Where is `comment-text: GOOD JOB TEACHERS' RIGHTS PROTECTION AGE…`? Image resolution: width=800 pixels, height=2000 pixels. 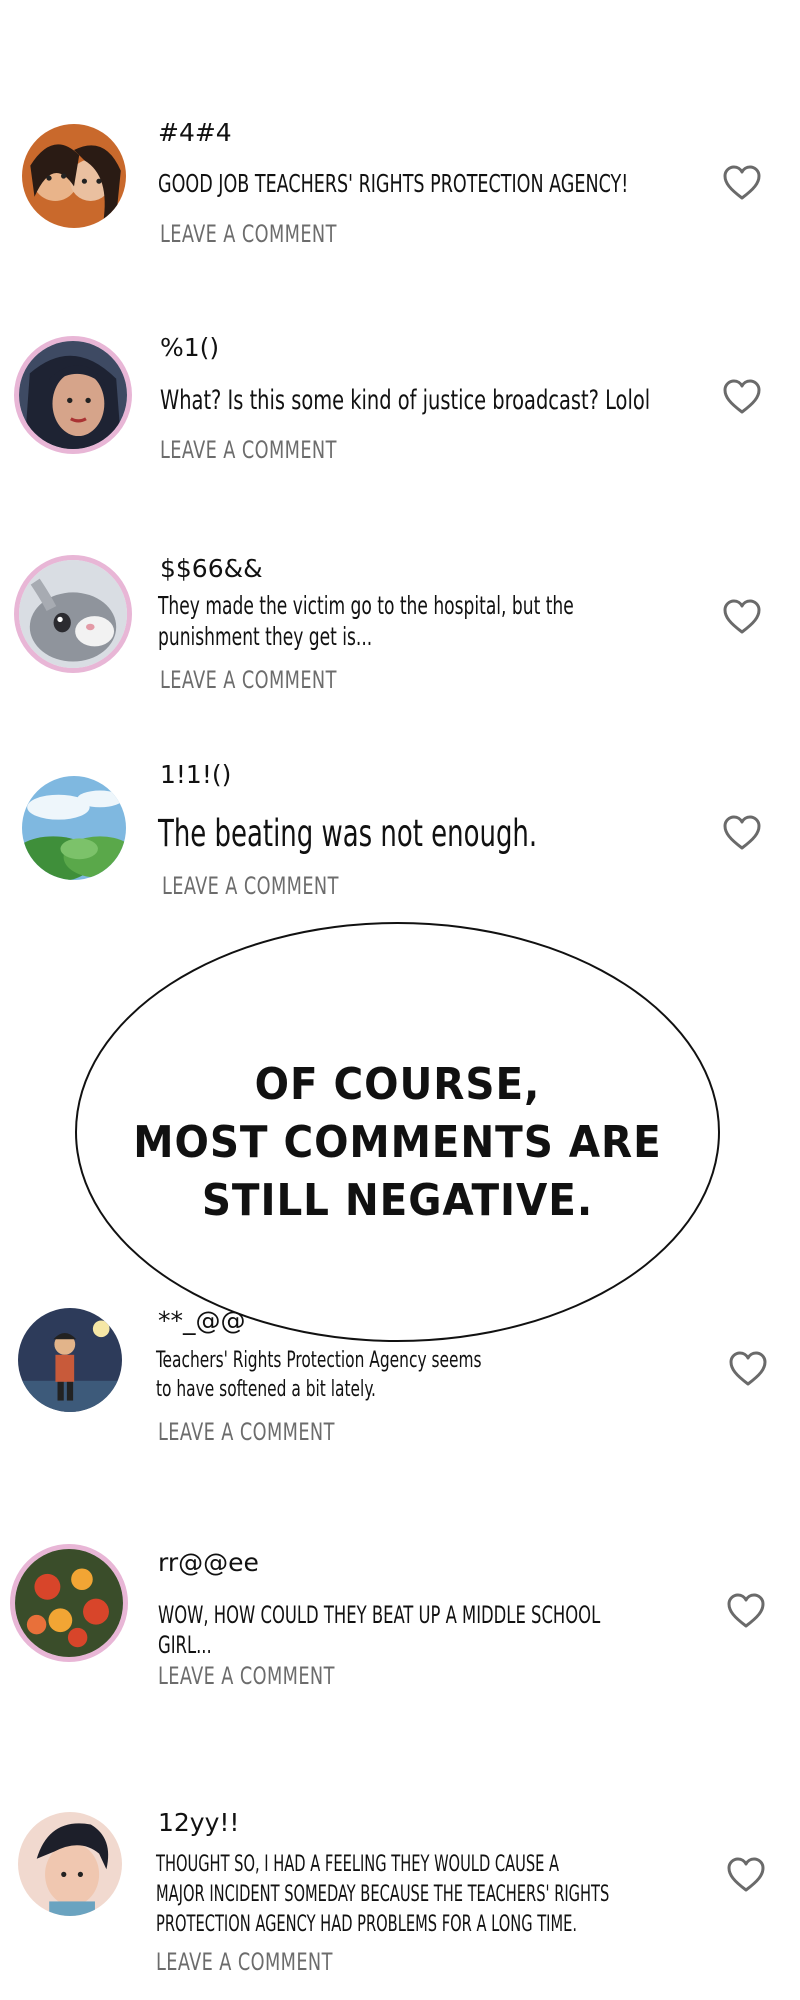 comment-text: GOOD JOB TEACHERS' RIGHTS PROTECTION AGE… is located at coordinates (393, 183).